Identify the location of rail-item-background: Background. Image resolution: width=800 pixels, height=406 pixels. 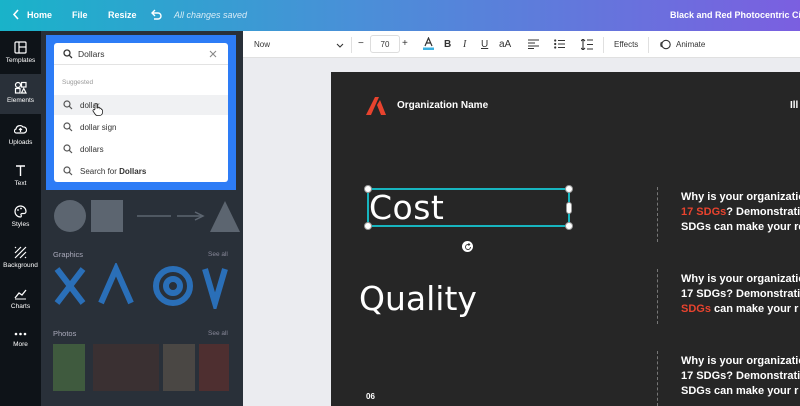
(20, 259).